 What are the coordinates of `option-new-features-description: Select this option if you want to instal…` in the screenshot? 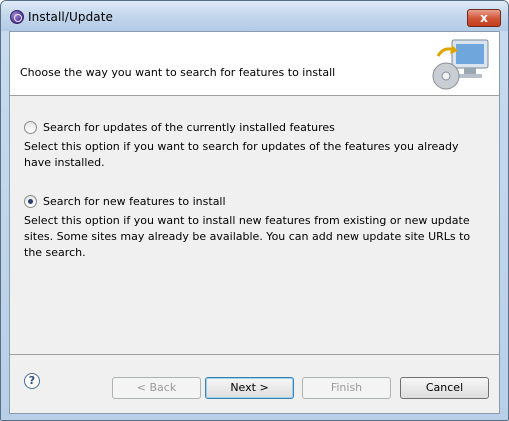 It's located at (247, 236).